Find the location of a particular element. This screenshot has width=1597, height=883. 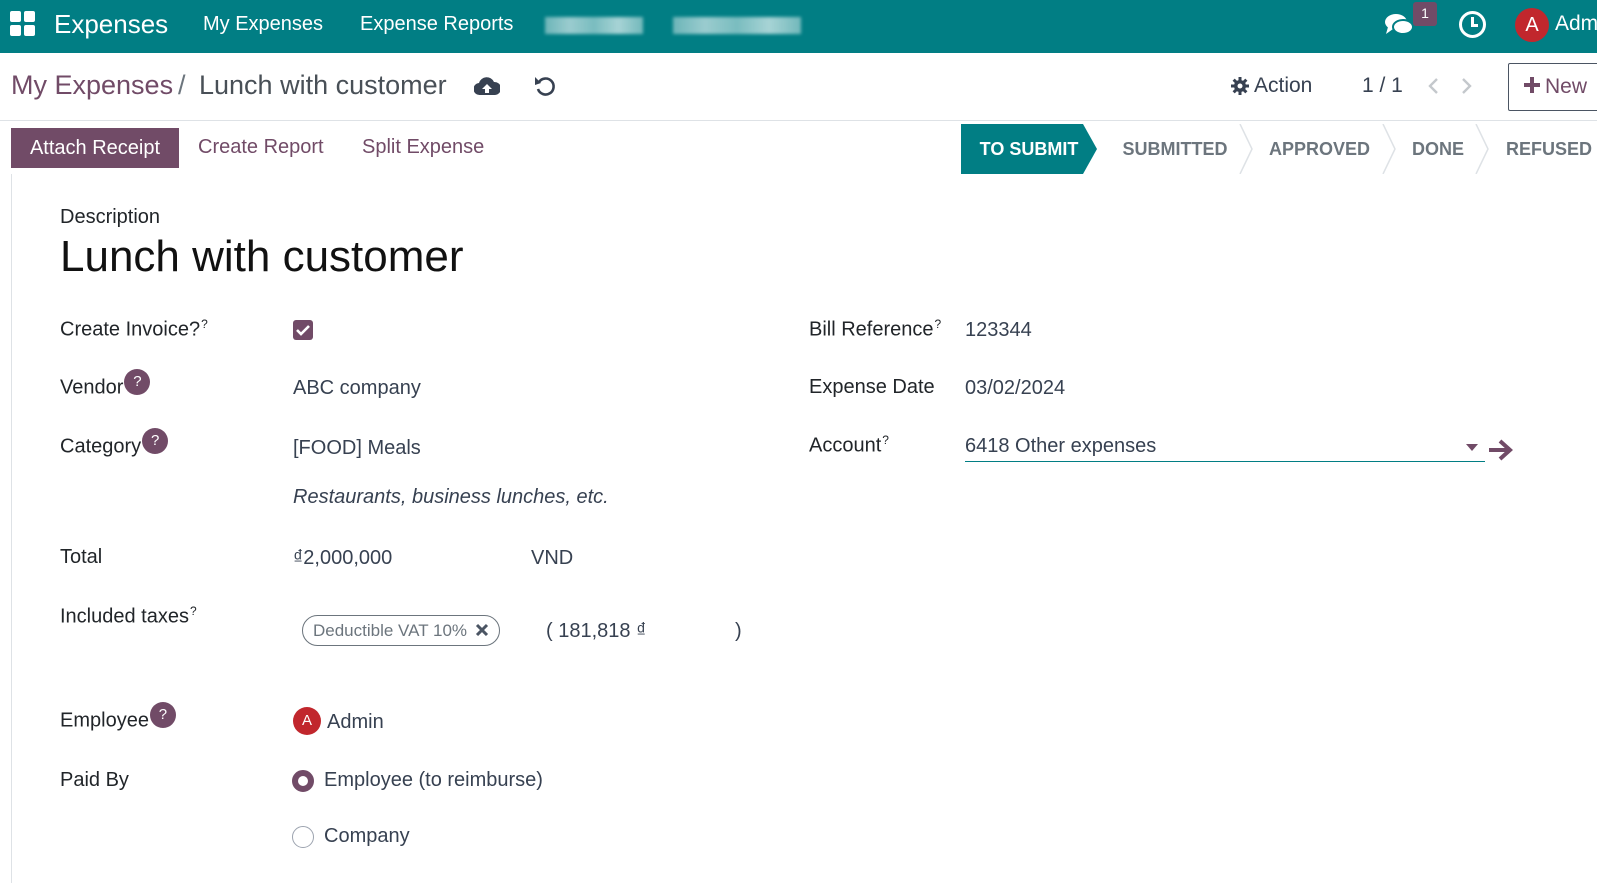

currency-value: VND is located at coordinates (552, 558).